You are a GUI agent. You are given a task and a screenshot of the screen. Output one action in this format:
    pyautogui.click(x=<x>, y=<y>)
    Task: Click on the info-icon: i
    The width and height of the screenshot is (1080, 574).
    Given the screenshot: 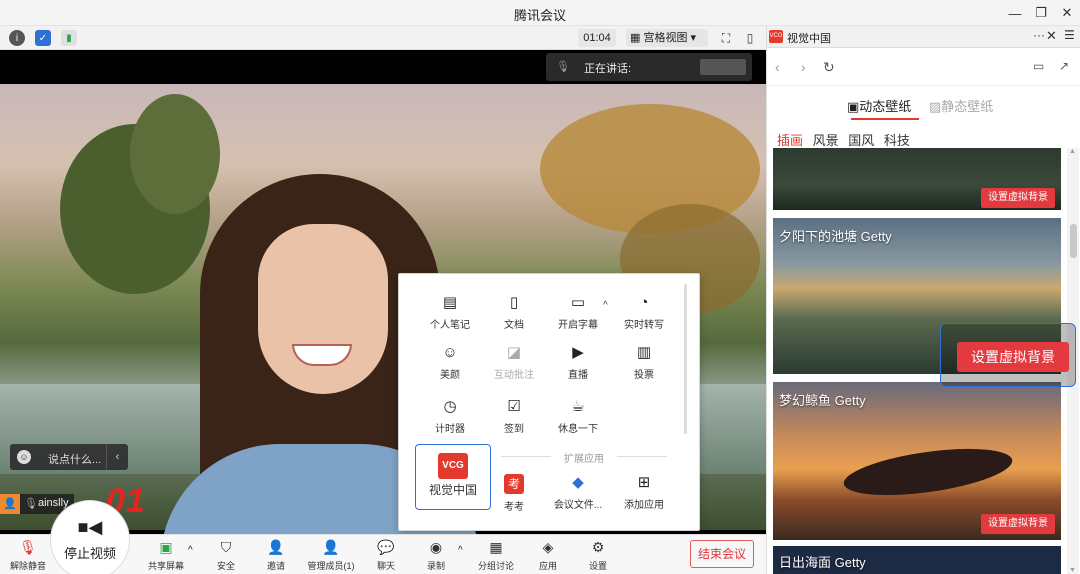 What is the action you would take?
    pyautogui.click(x=17, y=38)
    